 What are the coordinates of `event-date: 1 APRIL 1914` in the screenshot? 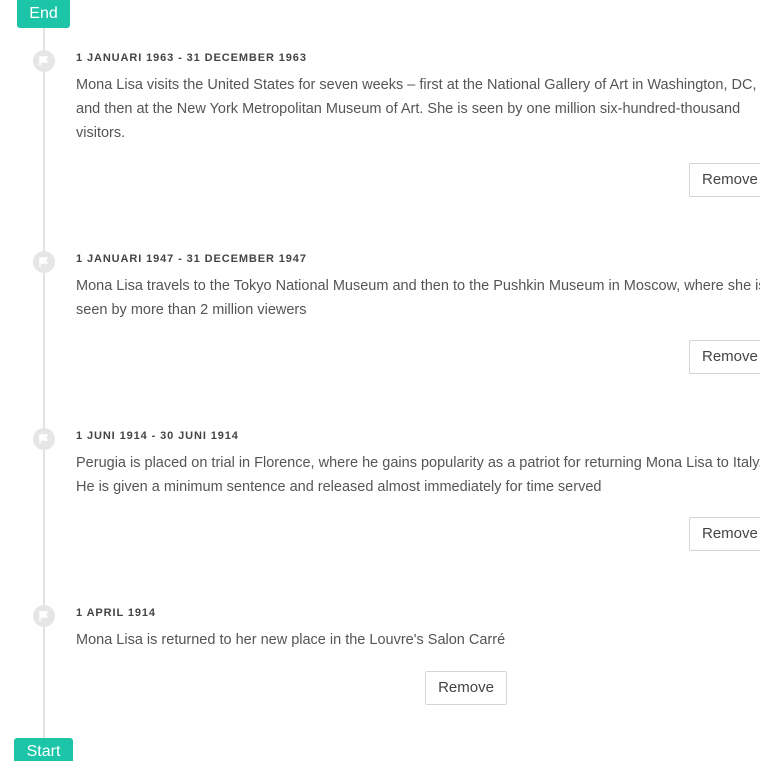 It's located at (116, 613).